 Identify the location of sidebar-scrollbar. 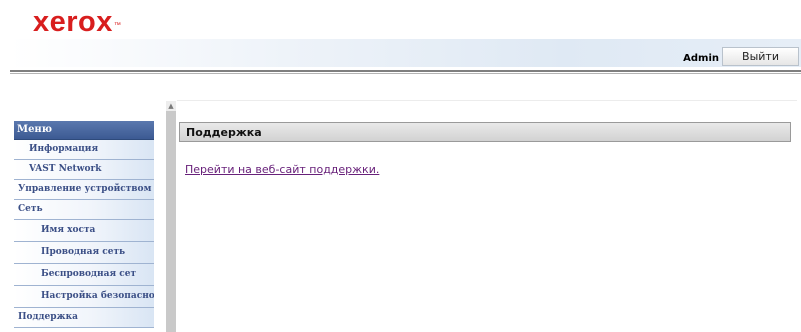
(171, 216).